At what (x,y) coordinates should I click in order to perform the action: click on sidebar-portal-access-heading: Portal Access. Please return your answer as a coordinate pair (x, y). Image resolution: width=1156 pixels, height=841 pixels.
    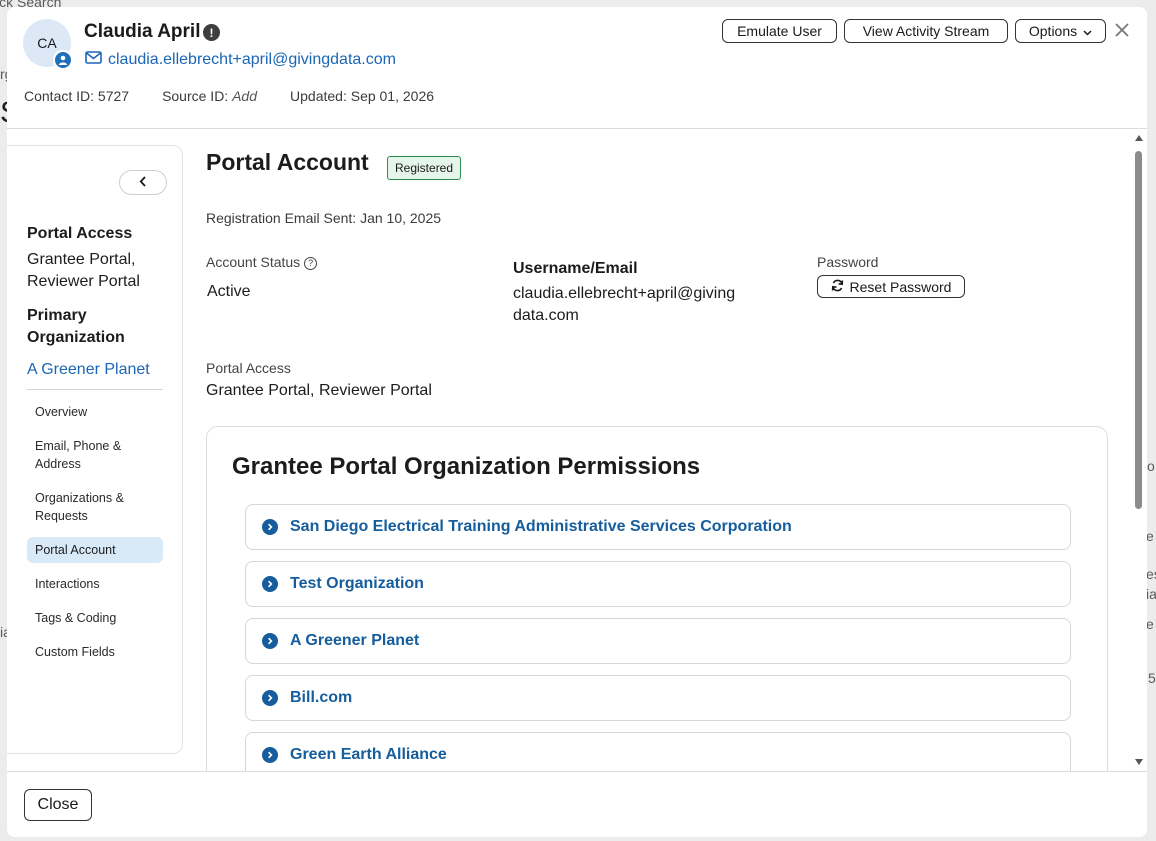
    Looking at the image, I should click on (80, 233).